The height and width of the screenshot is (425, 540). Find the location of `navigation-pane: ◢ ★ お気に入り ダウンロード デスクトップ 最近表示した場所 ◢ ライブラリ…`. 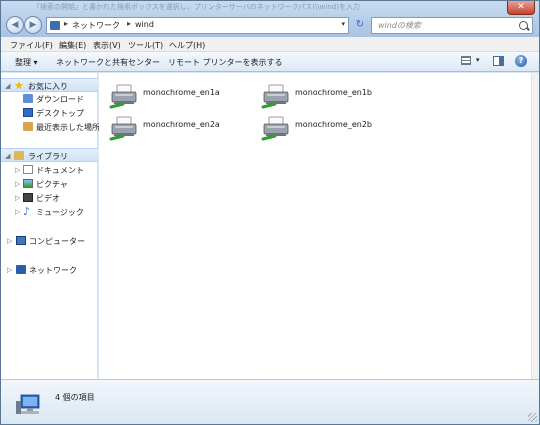

navigation-pane: ◢ ★ お気に入り ダウンロード デスクトップ 最近表示した場所 ◢ ライブラリ… is located at coordinates (50, 226).